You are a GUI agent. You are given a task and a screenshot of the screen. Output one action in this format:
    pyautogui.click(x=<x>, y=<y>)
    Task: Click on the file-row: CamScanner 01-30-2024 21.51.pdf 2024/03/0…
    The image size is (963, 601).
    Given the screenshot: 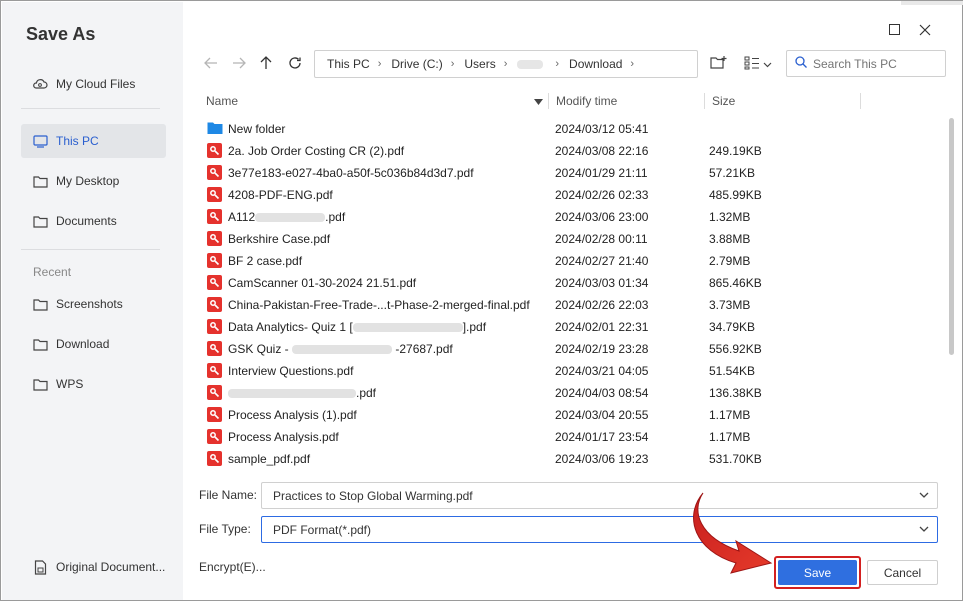 What is the action you would take?
    pyautogui.click(x=569, y=283)
    